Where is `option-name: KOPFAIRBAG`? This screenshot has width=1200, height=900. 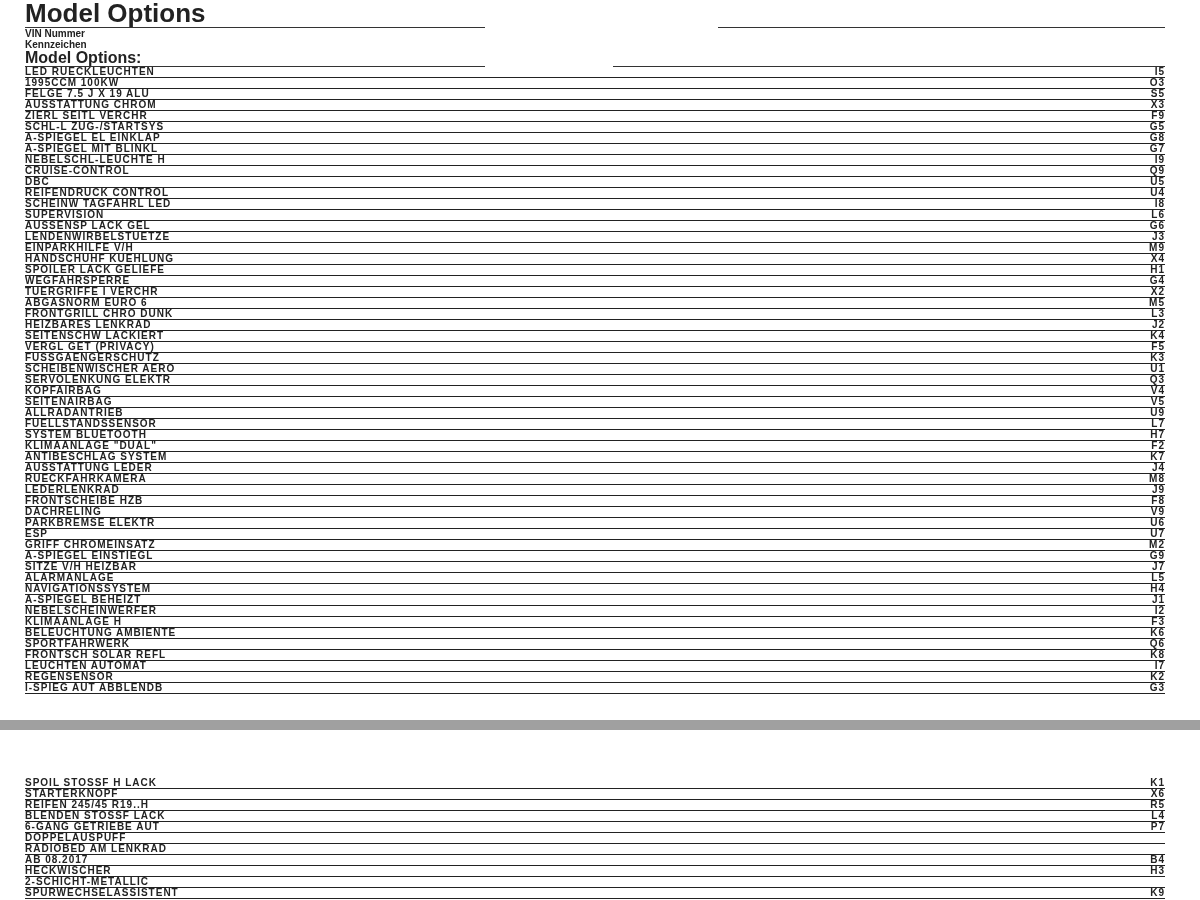 option-name: KOPFAIRBAG is located at coordinates (63, 391).